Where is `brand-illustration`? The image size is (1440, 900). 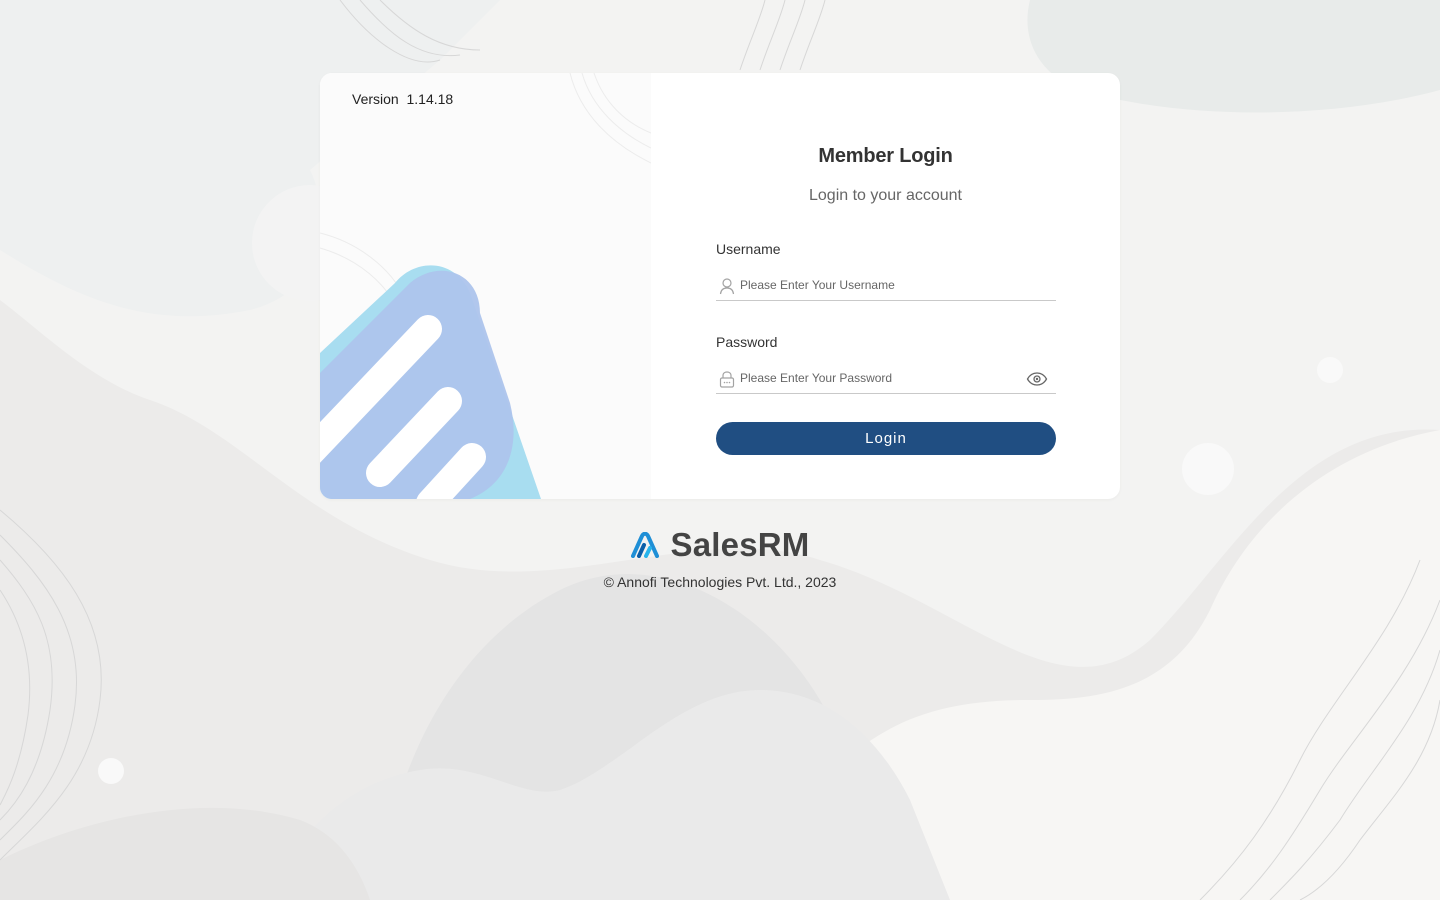
brand-illustration is located at coordinates (485, 286).